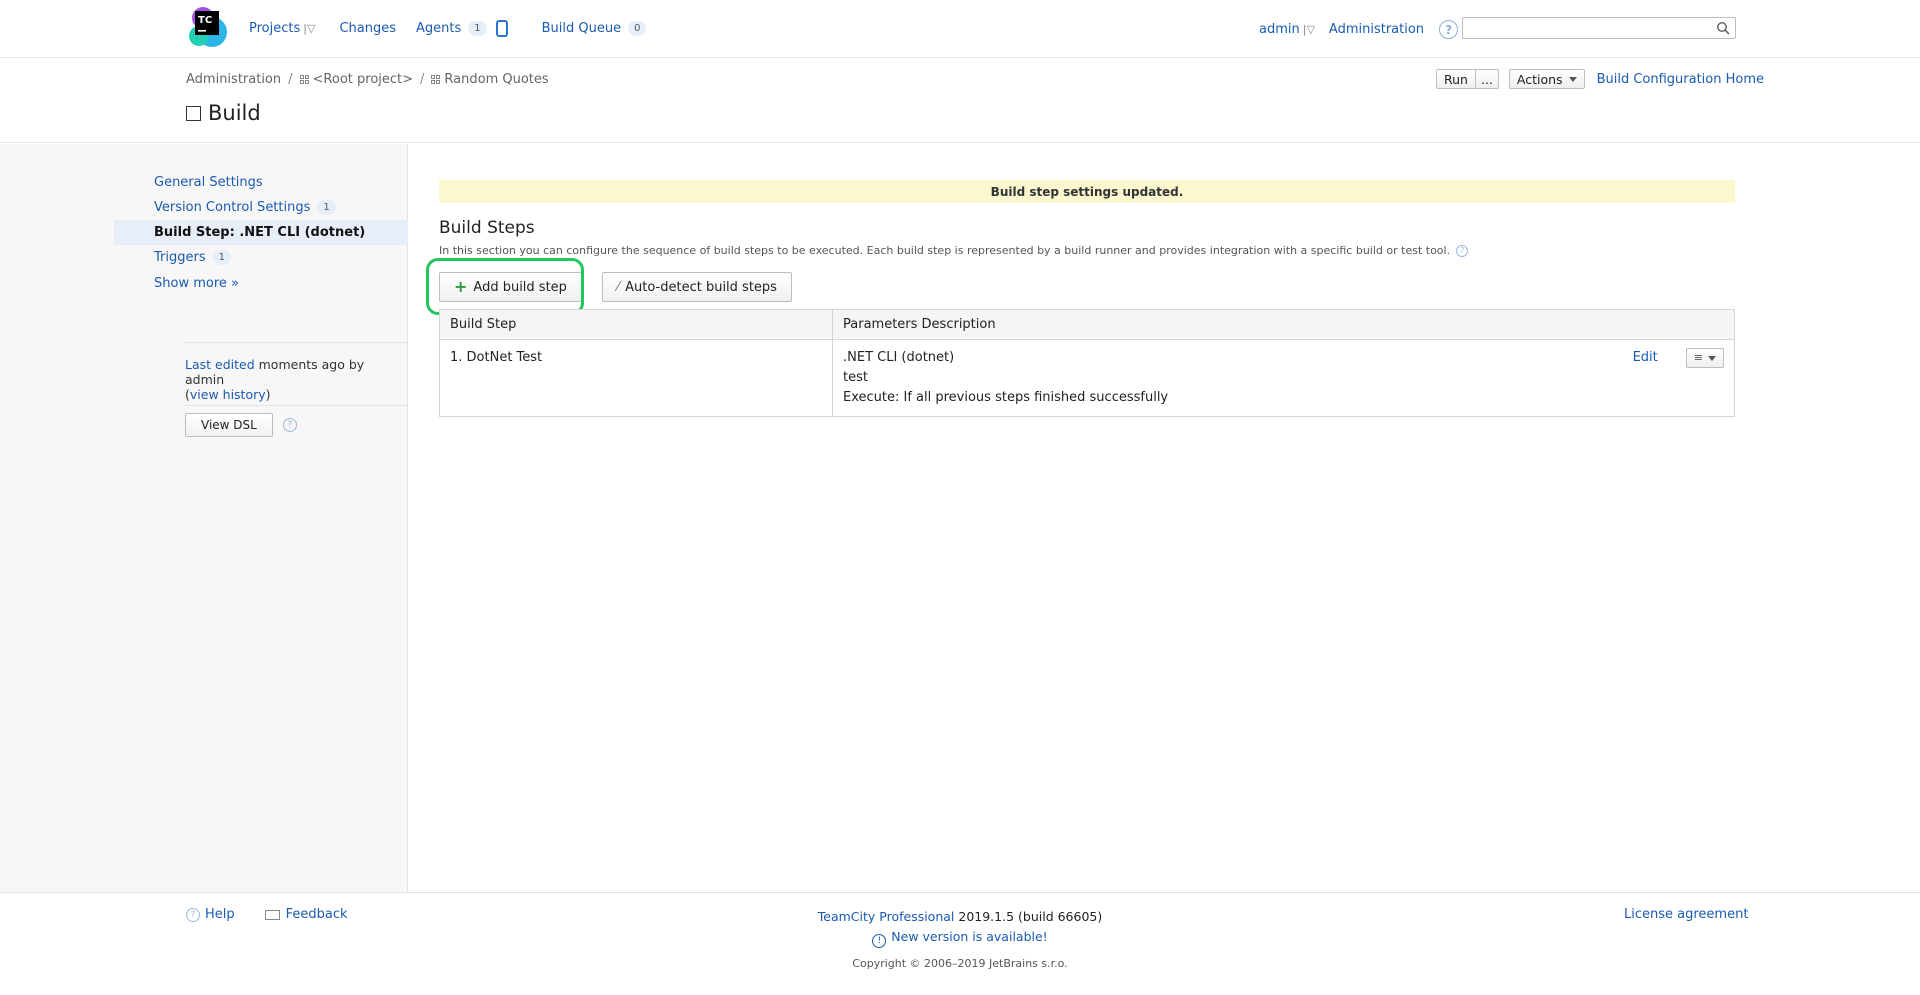 The width and height of the screenshot is (1920, 995). What do you see at coordinates (363, 79) in the screenshot?
I see `breadcrumb-root-project: <Root project>` at bounding box center [363, 79].